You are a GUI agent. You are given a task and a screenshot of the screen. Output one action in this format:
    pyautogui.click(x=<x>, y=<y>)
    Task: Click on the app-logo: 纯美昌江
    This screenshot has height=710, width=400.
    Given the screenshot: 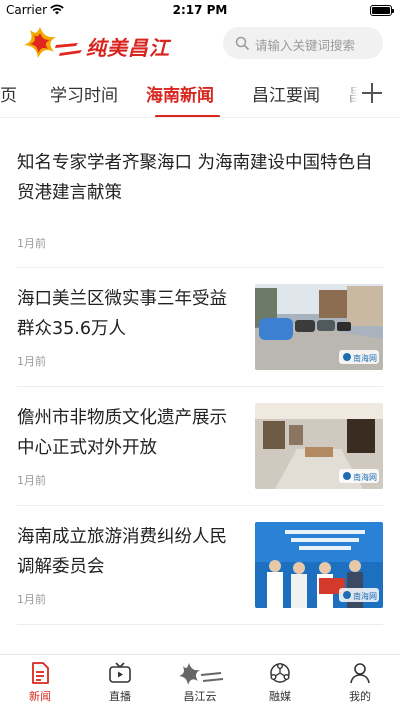 What is the action you would take?
    pyautogui.click(x=101, y=43)
    